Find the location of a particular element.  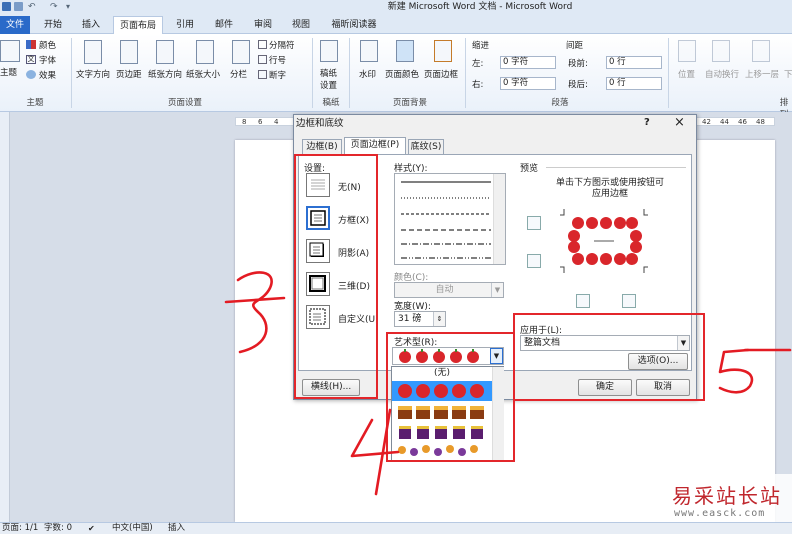

language-indicator: 中文(中国) is located at coordinates (132, 528).